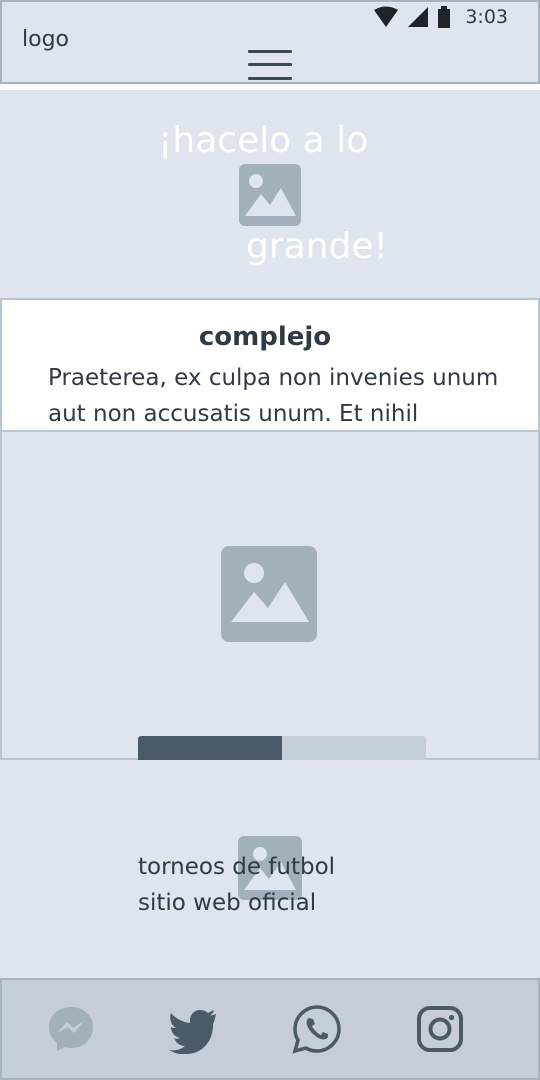  I want to click on info-line-2: sitio web oficial, so click(227, 903).